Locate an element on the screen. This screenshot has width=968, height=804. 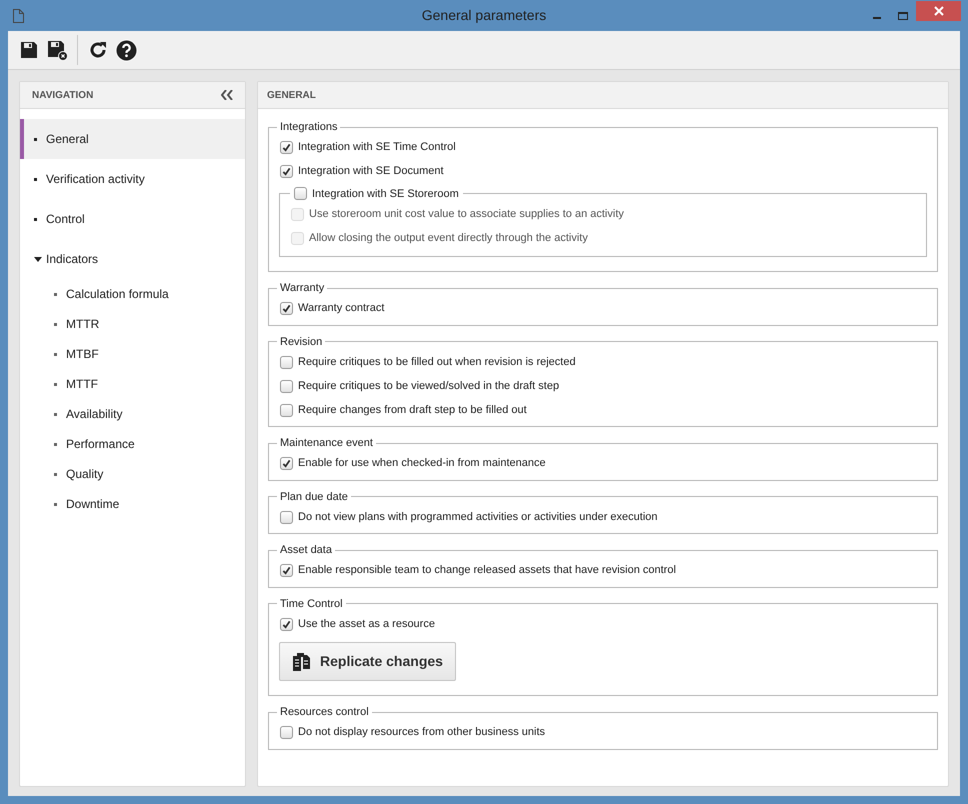
document-icon is located at coordinates (18, 15).